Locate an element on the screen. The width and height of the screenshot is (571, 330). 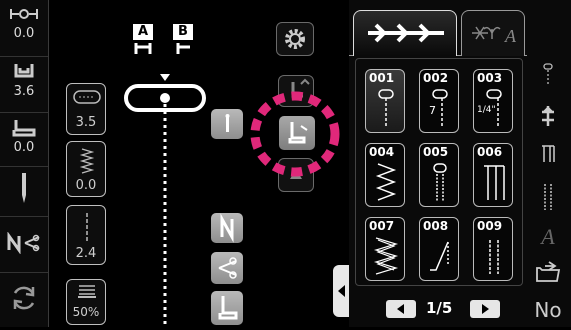
feed-item: 0.0 is located at coordinates (24, 136).